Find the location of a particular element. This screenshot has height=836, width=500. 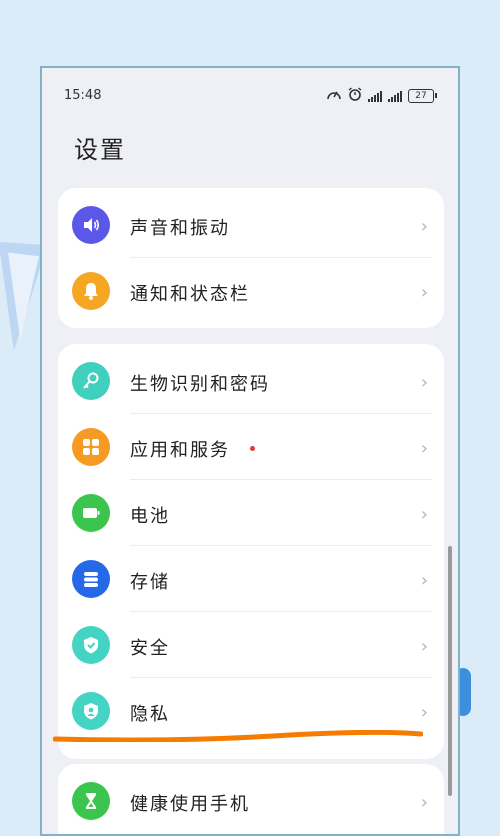

key-icon is located at coordinates (91, 381).